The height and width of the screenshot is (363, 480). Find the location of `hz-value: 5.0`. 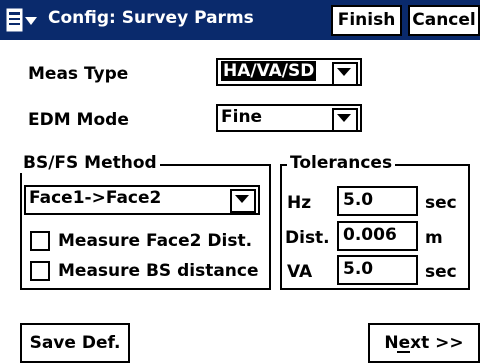

hz-value: 5.0 is located at coordinates (358, 200).